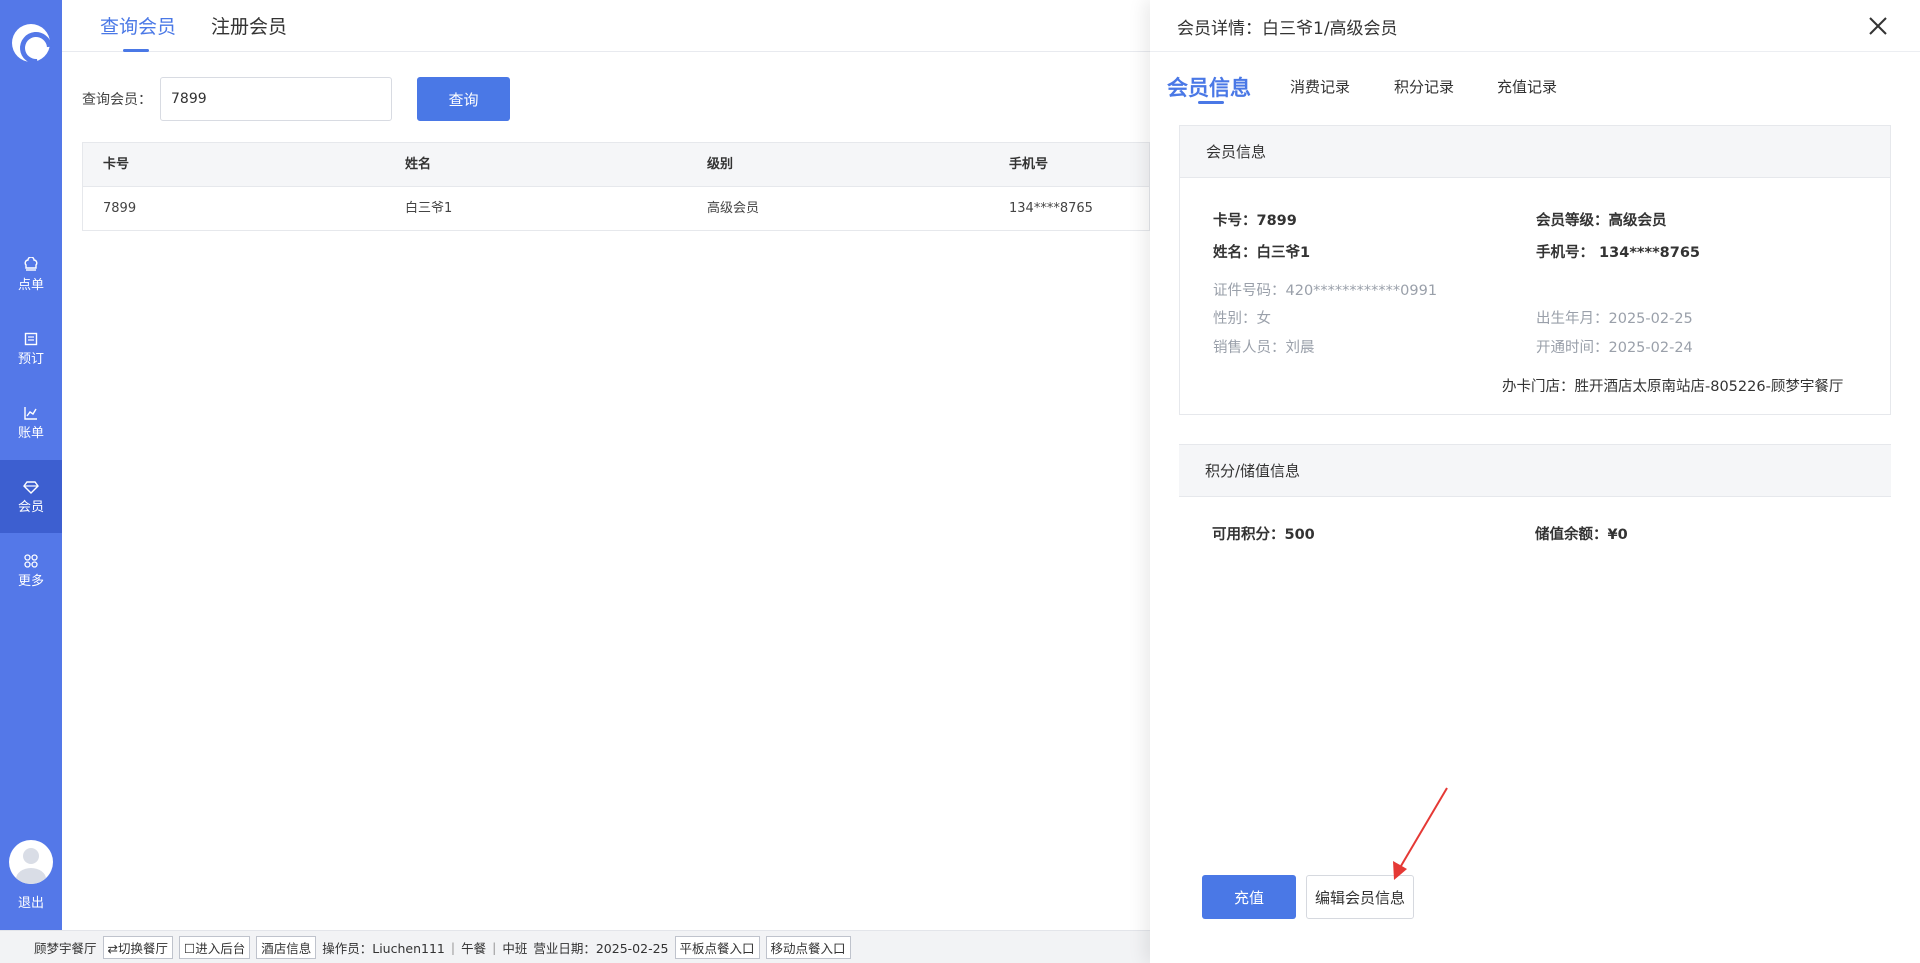  What do you see at coordinates (1535, 152) in the screenshot?
I see `card-title: 会员信息` at bounding box center [1535, 152].